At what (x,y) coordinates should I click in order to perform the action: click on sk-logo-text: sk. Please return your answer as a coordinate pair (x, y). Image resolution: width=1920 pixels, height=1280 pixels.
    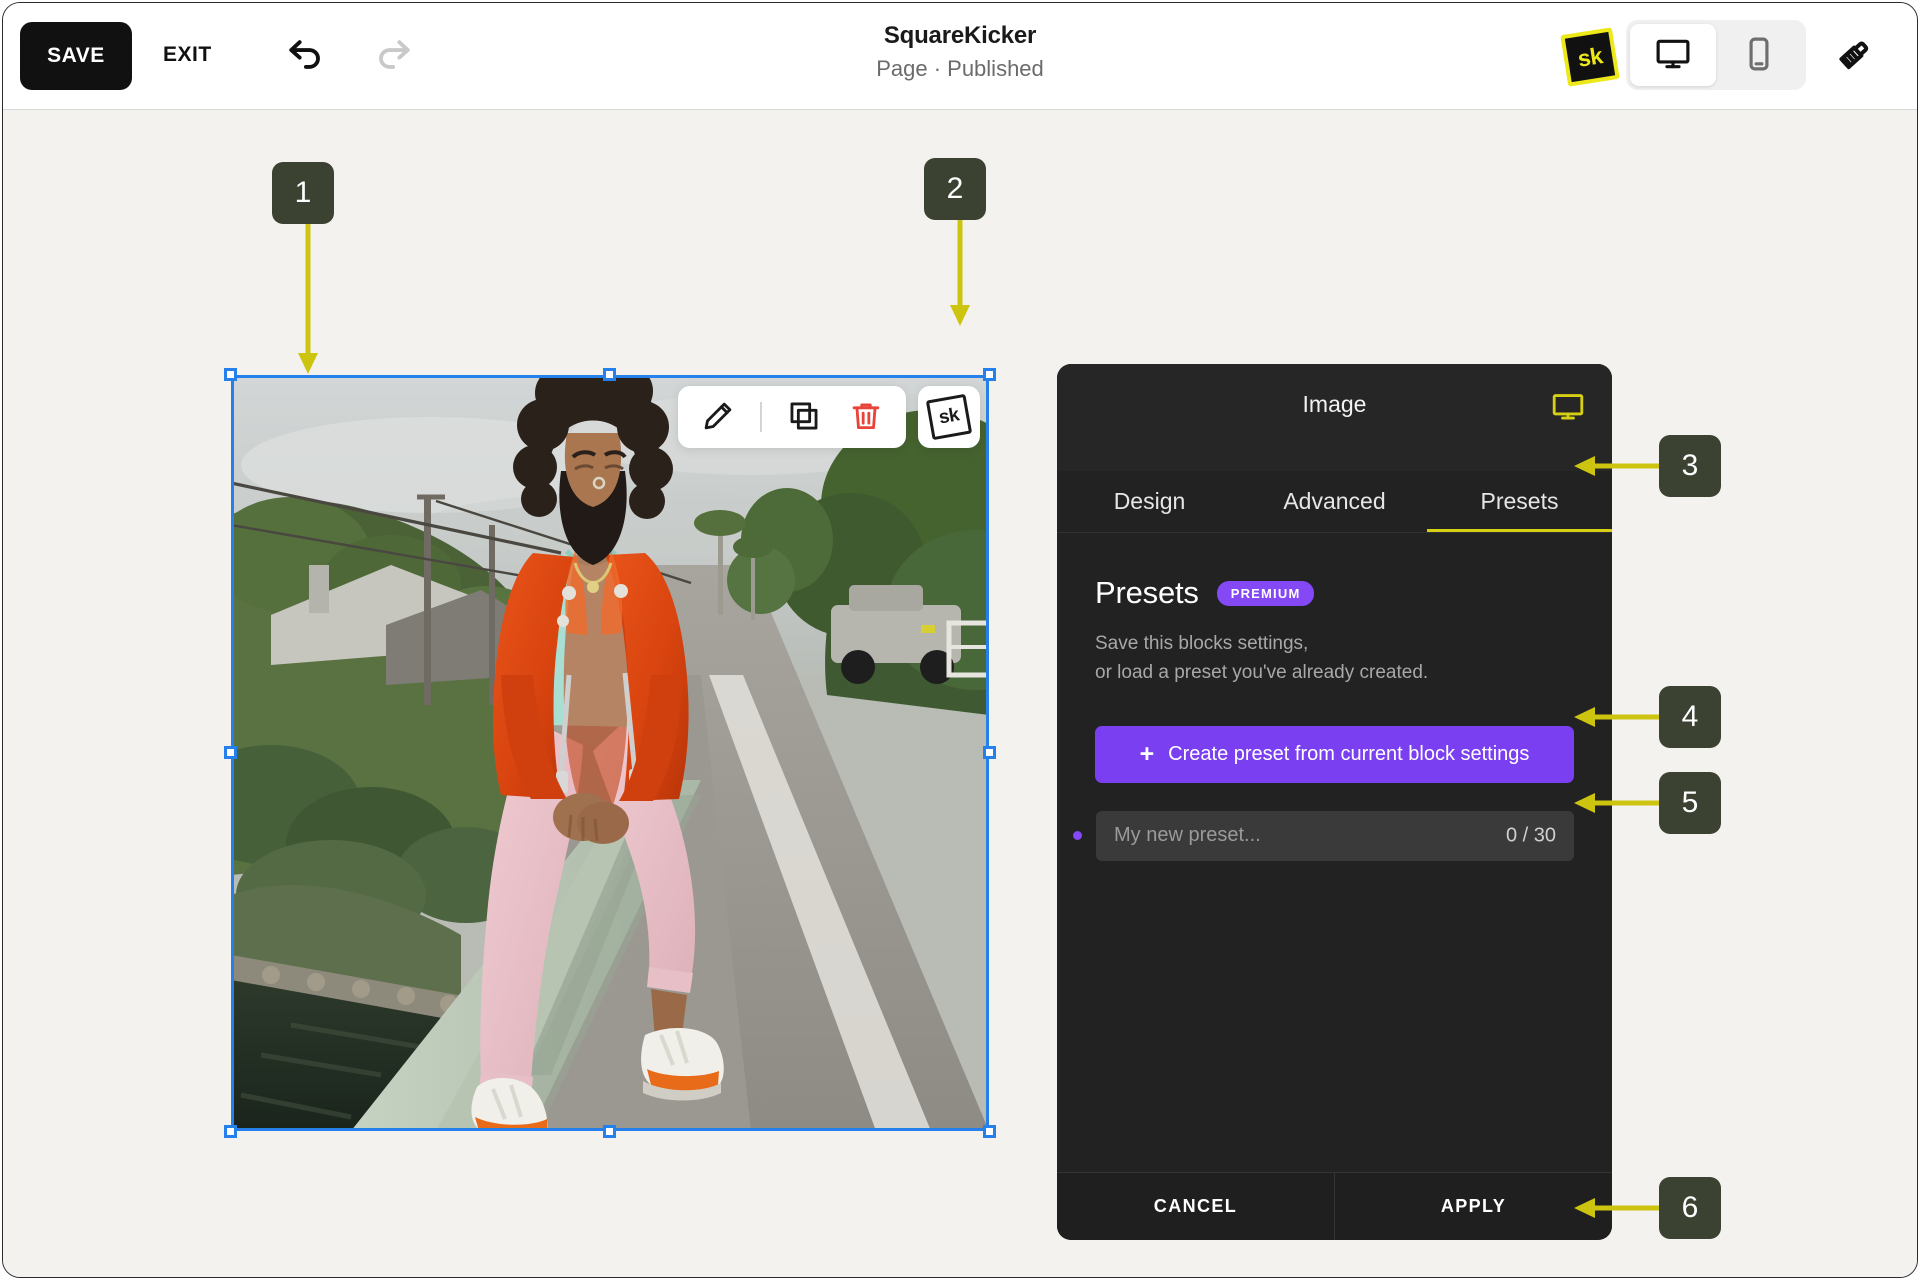
    Looking at the image, I should click on (1590, 57).